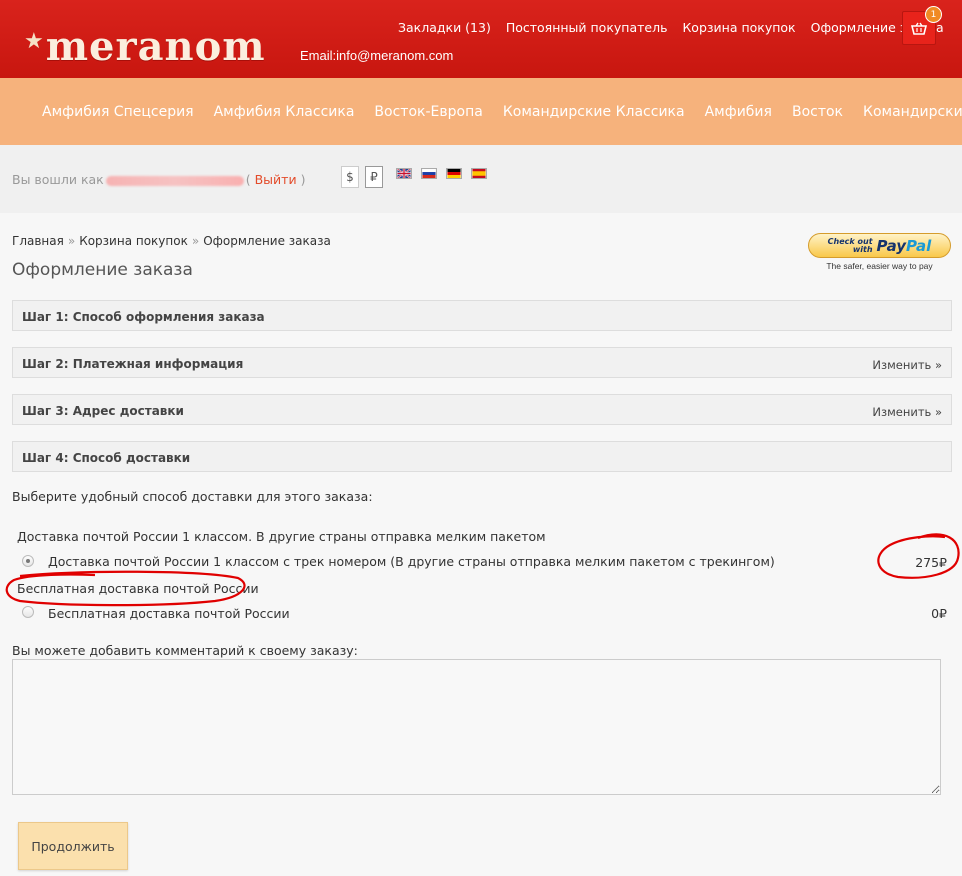 The height and width of the screenshot is (876, 962). What do you see at coordinates (587, 27) in the screenshot?
I see `top-link-account: Постоянный покупатель` at bounding box center [587, 27].